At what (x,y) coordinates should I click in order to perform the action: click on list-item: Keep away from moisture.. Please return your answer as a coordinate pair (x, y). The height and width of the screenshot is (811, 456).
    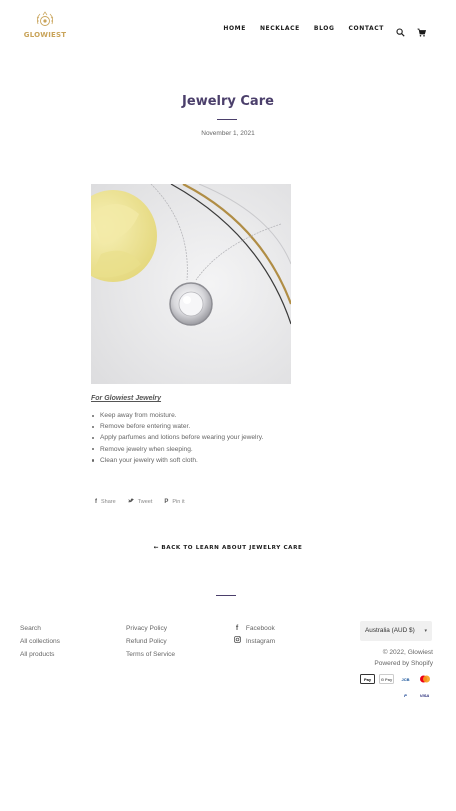
    Looking at the image, I should click on (177, 415).